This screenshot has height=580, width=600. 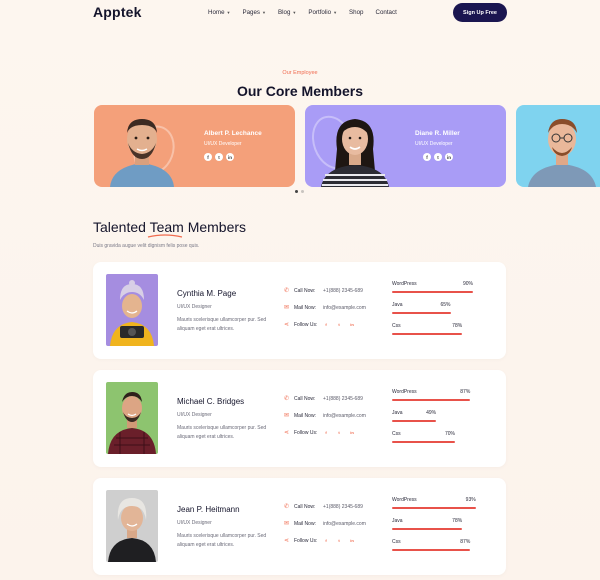 I want to click on menu-label: Home, so click(x=216, y=12).